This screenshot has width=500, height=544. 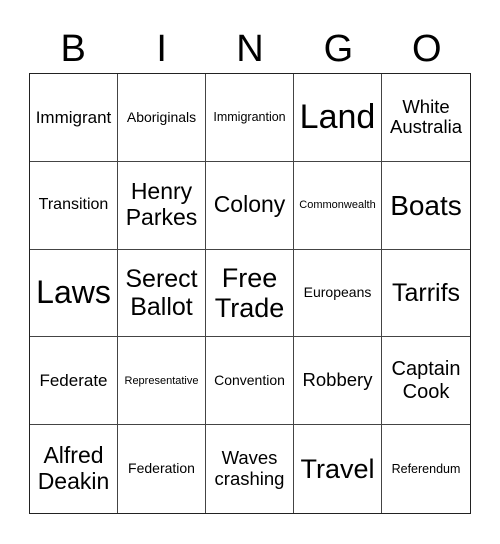 I want to click on header-letter-i: I, so click(x=161, y=49).